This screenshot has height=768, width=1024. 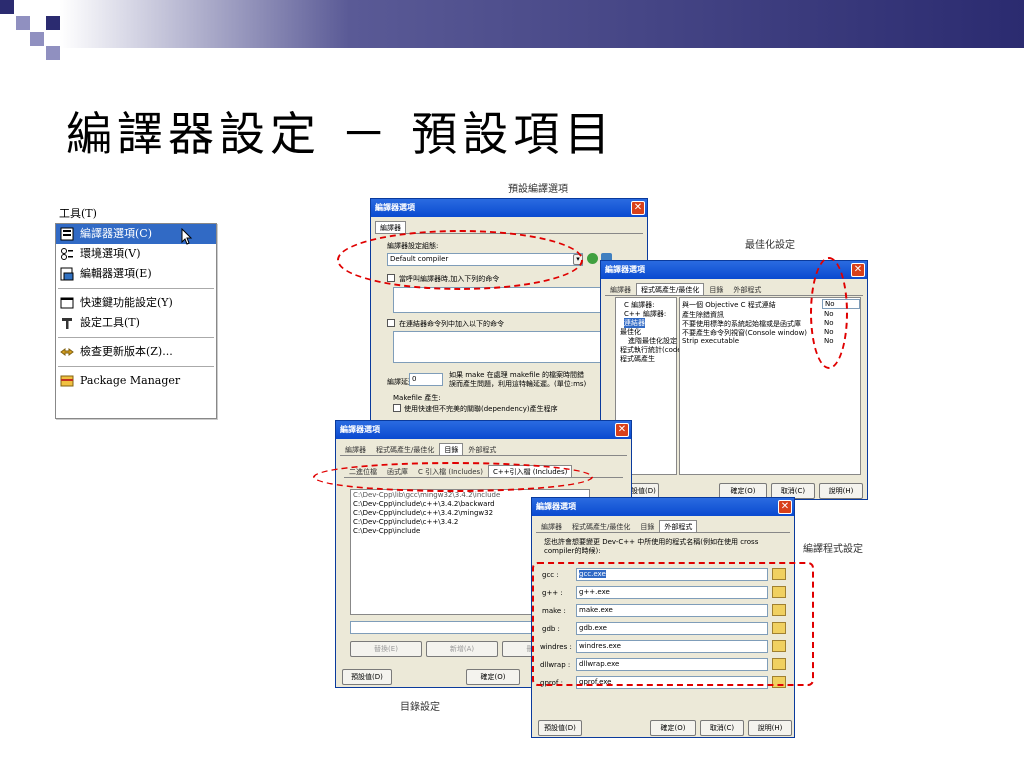 What do you see at coordinates (405, 522) in the screenshot?
I see `include-path-item: C:\Dev-Cpp\include\c++\3.4.2` at bounding box center [405, 522].